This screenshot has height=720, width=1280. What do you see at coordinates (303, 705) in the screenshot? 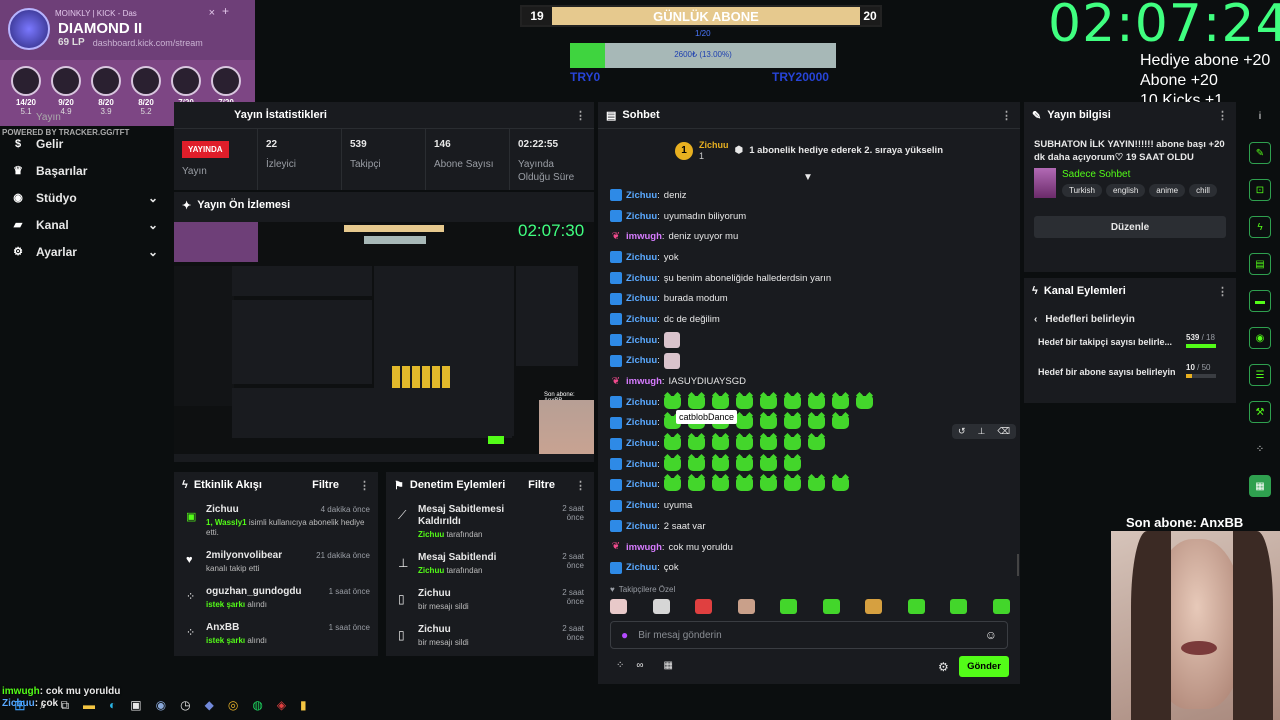
I see `file-icon: ▮` at bounding box center [303, 705].